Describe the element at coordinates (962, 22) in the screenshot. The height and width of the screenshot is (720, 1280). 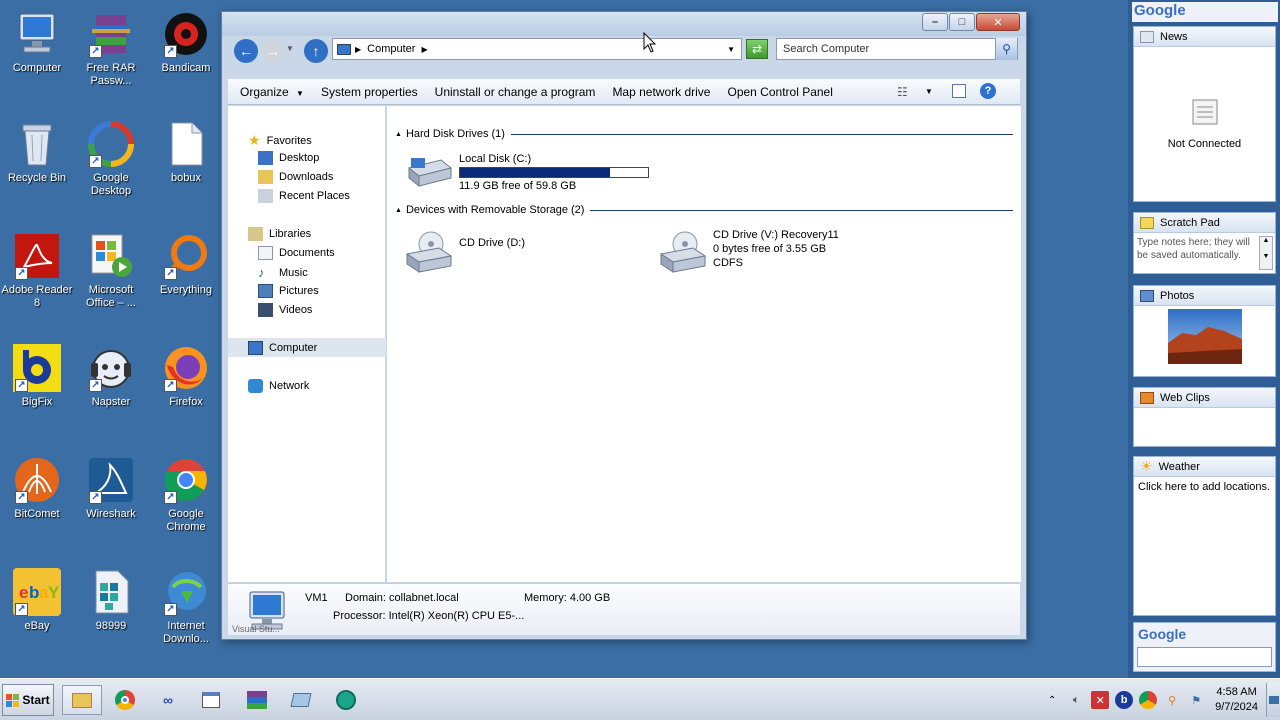
I see `maximize-button: □` at that location.